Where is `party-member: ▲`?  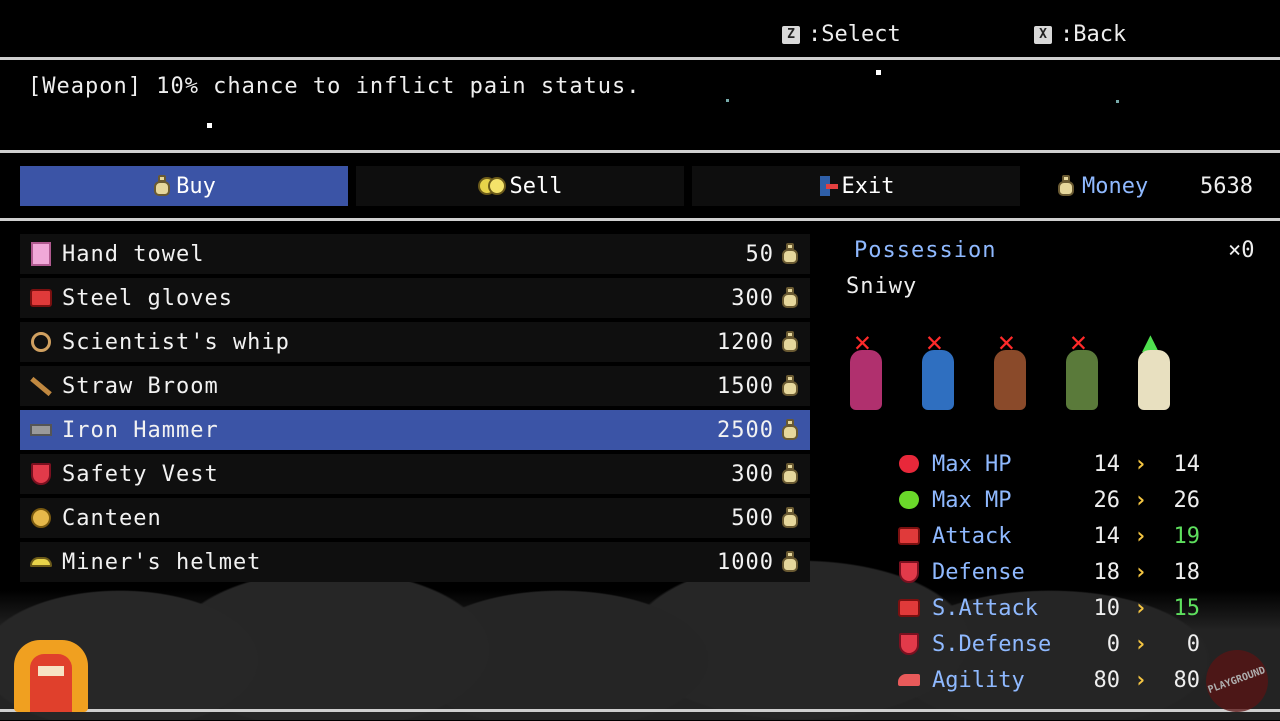 party-member: ▲ is located at coordinates (1154, 371).